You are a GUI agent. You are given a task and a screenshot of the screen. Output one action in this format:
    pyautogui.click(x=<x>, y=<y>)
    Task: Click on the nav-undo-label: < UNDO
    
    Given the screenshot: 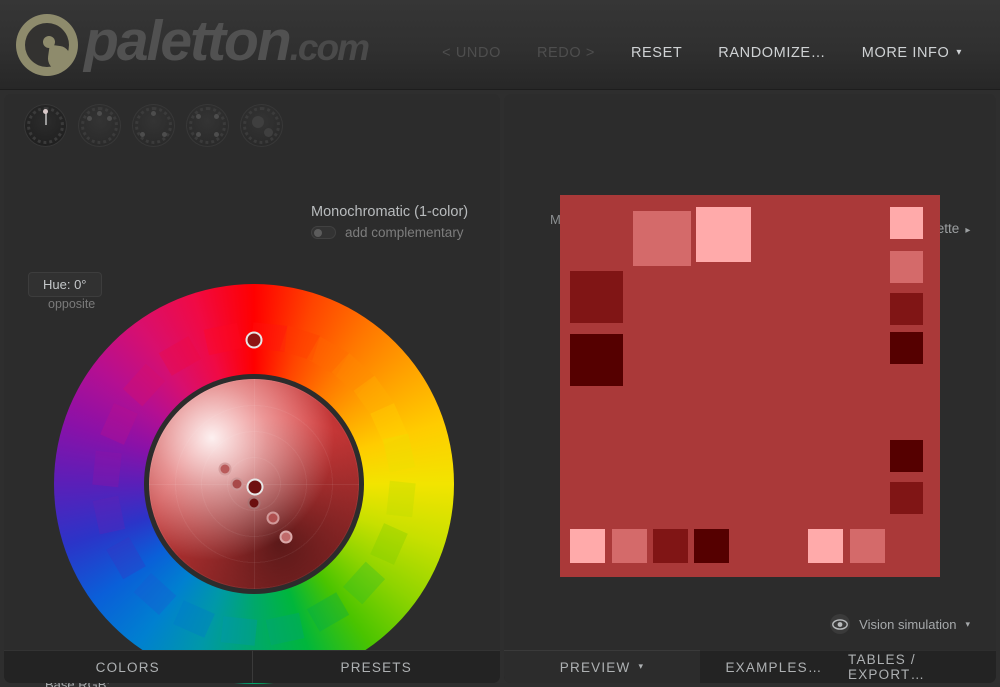 What is the action you would take?
    pyautogui.click(x=471, y=53)
    